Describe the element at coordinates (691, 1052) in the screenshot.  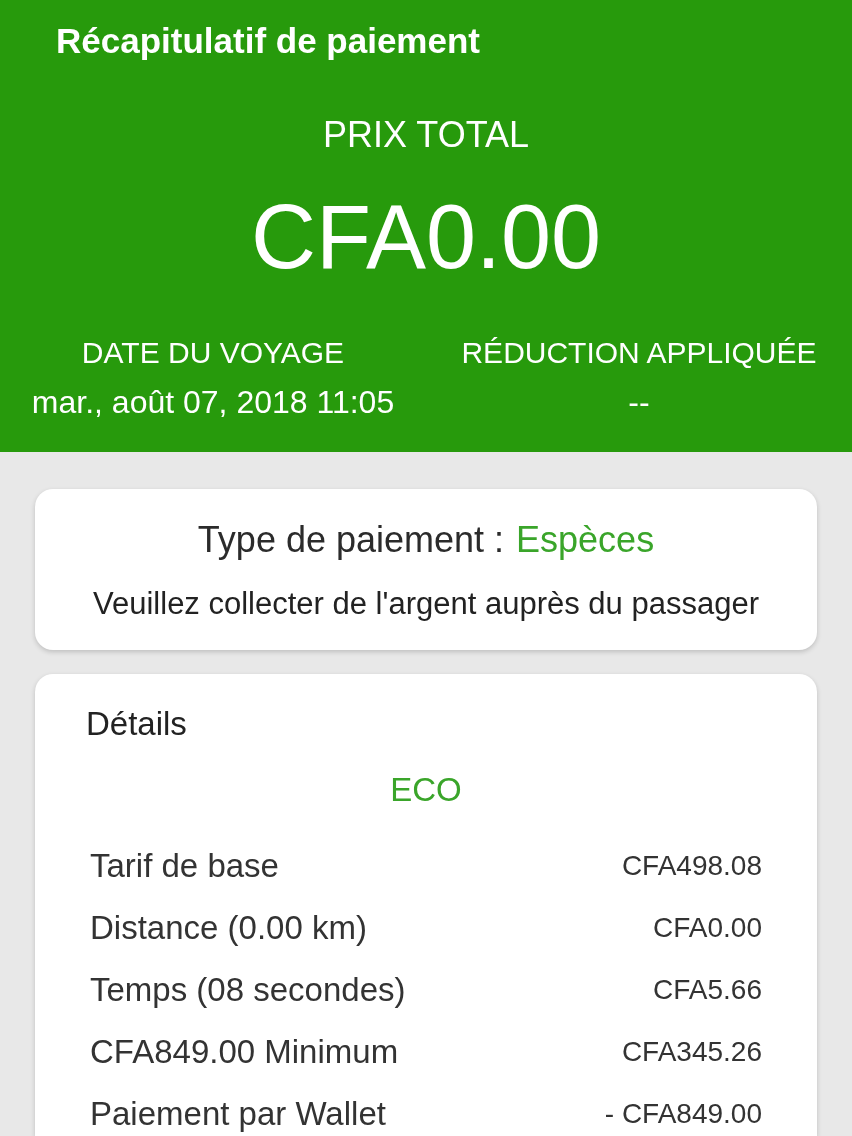
I see `fare-amount: CFA345.26` at that location.